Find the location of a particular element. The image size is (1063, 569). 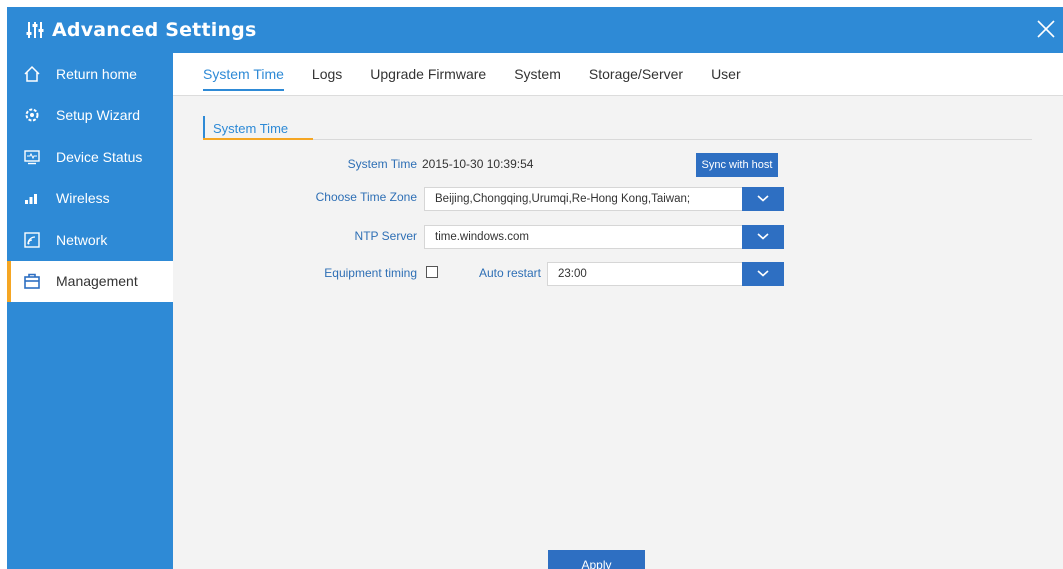

window-title: Advanced Settings is located at coordinates (154, 30).